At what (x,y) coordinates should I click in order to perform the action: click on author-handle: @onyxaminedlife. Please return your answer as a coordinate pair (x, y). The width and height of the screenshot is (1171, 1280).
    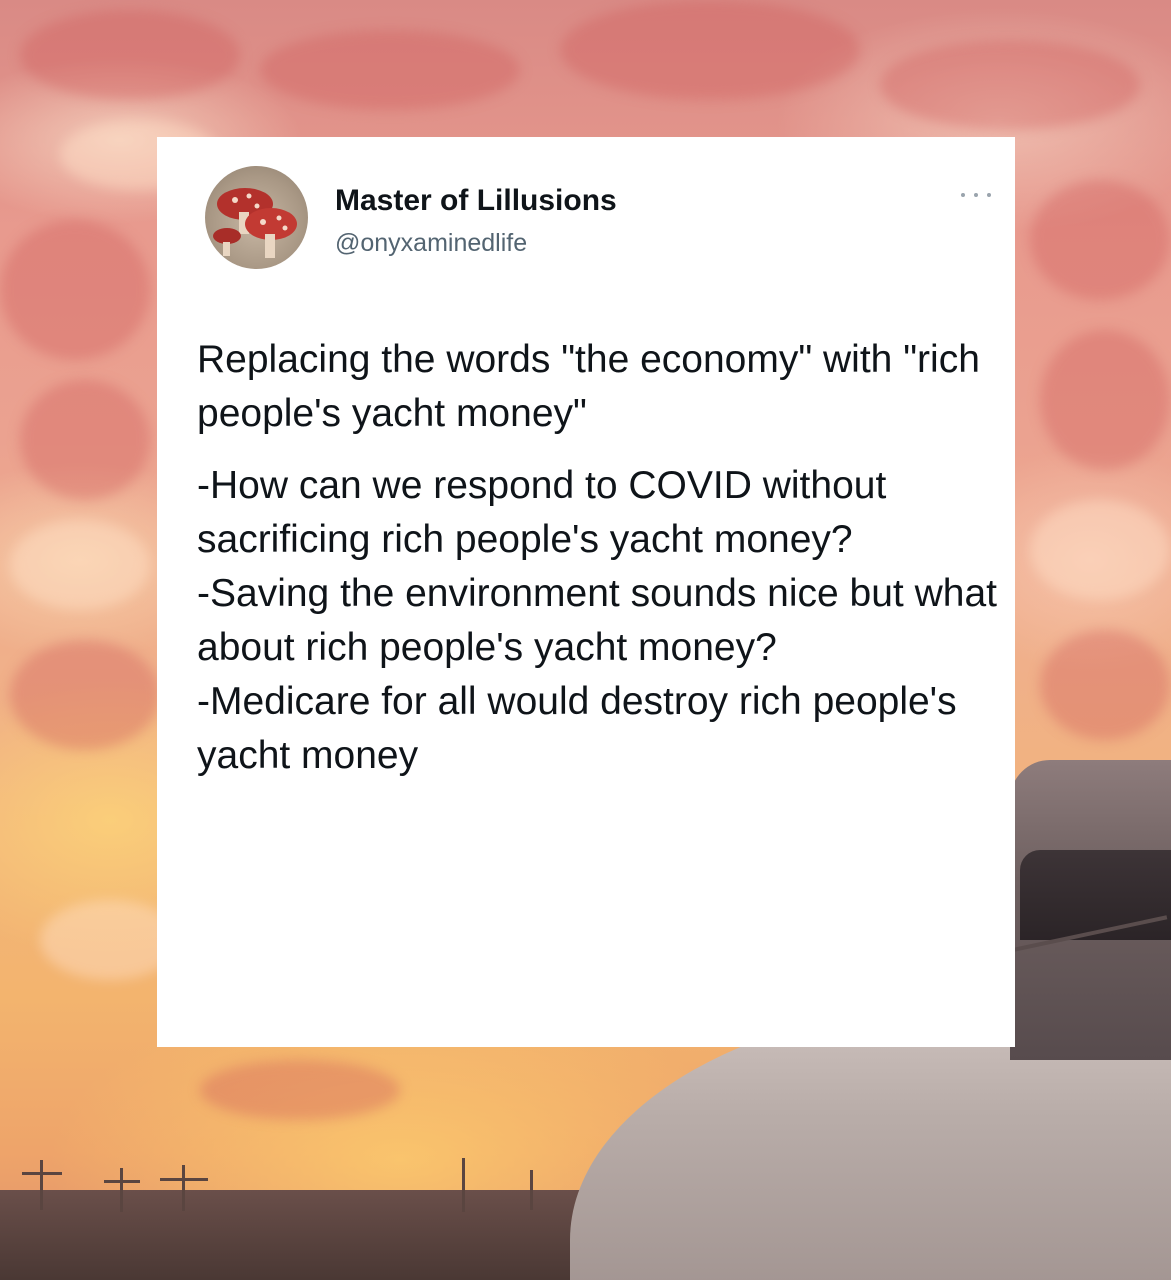
    Looking at the image, I should click on (431, 243).